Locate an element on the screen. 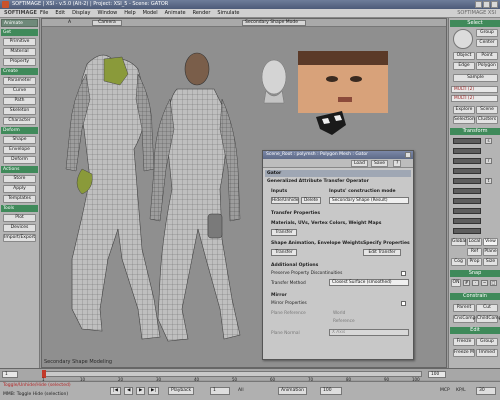  property-button: Property is located at coordinates (19, 62).